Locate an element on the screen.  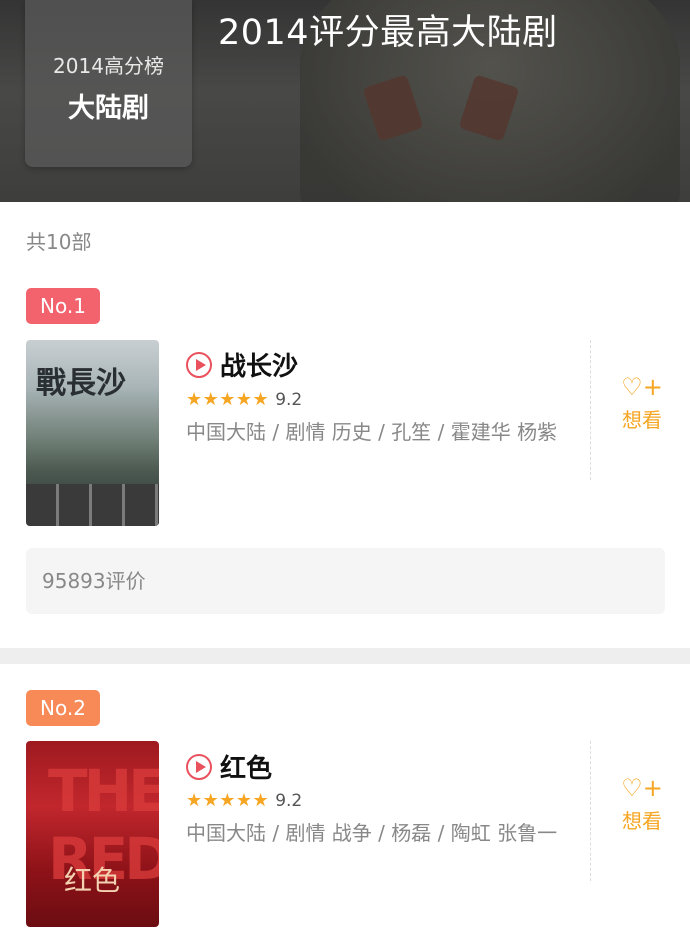
title-row: 红色 is located at coordinates (229, 766).